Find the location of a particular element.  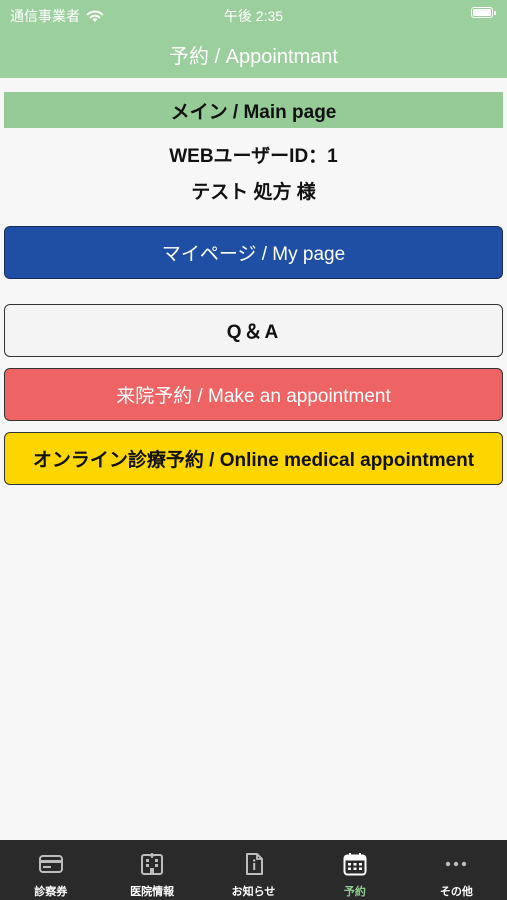

tab-clinic-info: 医院情報 is located at coordinates (151, 870).